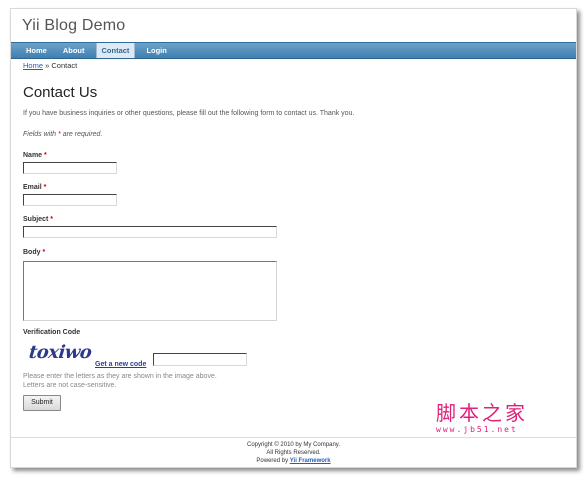  I want to click on breadcrumb-current: Contact, so click(64, 65).